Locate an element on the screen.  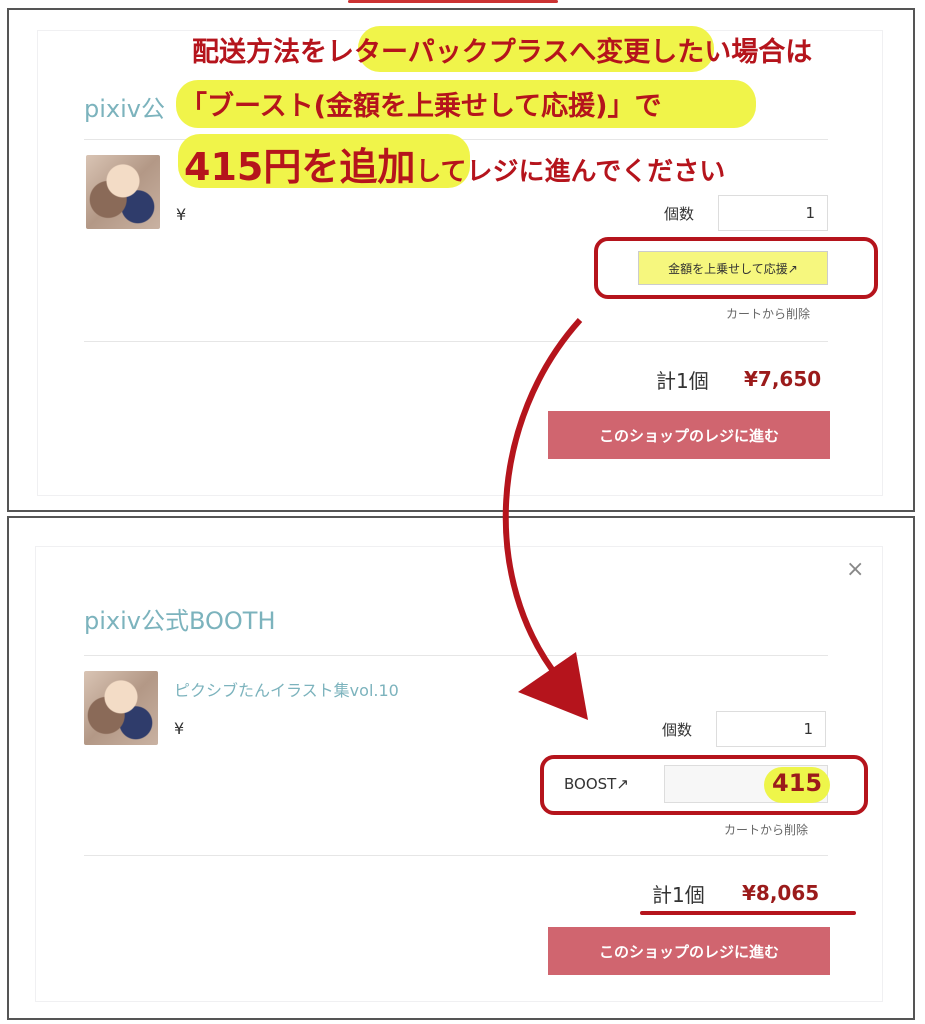
annotation-line3-rest: してレジに進んでください is located at coordinates (570, 172).